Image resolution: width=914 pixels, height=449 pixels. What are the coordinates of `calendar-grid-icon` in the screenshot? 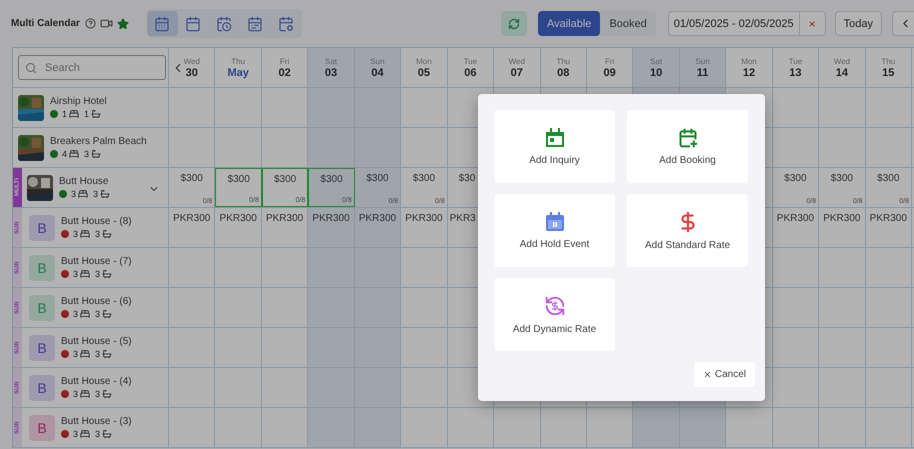 It's located at (162, 24).